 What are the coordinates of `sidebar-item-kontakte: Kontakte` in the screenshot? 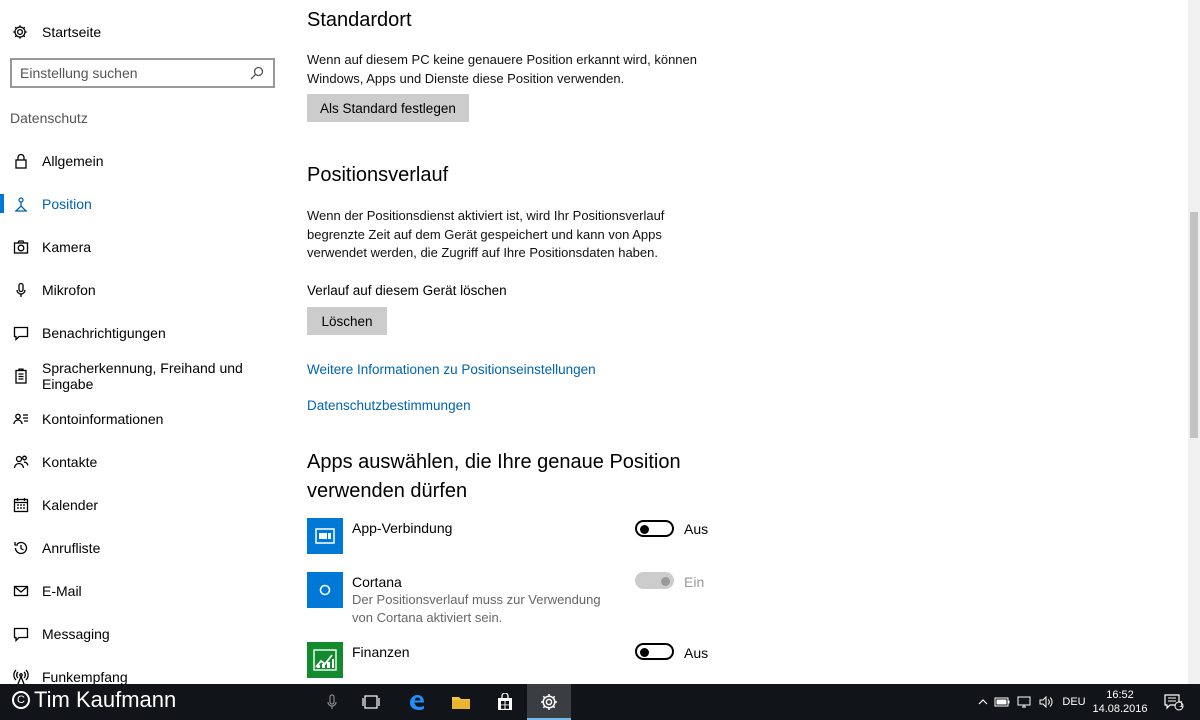 It's located at (145, 461).